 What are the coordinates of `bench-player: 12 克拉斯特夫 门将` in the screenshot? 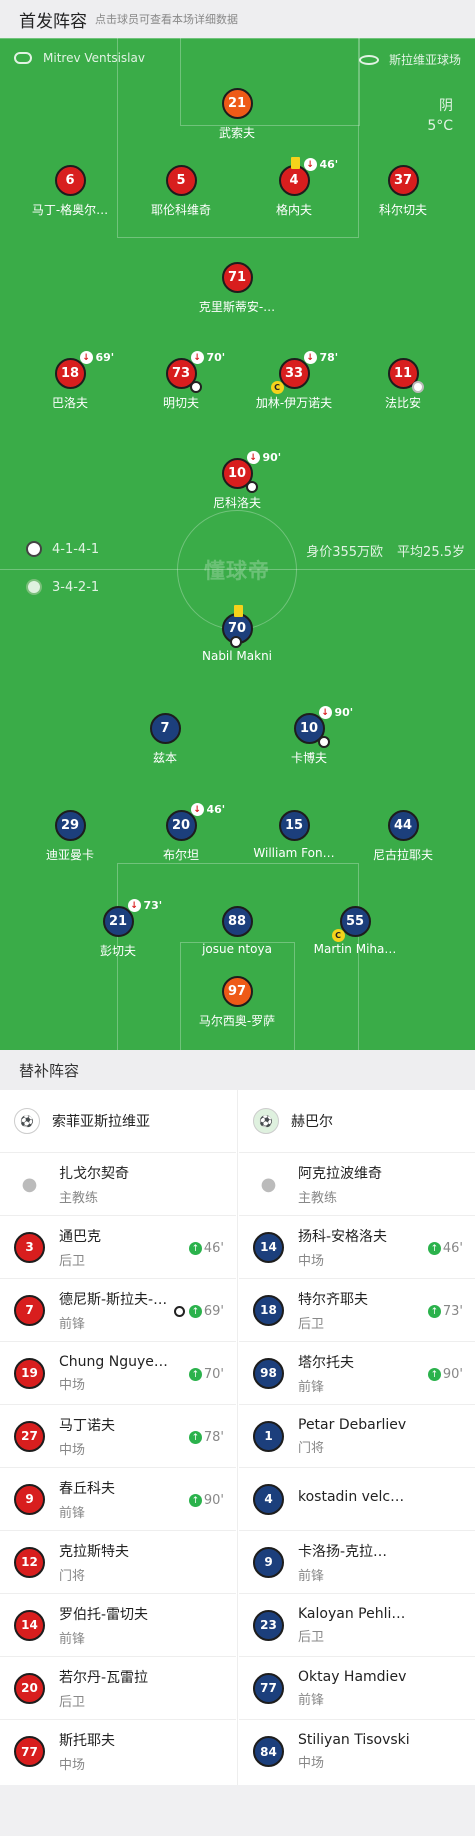 It's located at (118, 1562).